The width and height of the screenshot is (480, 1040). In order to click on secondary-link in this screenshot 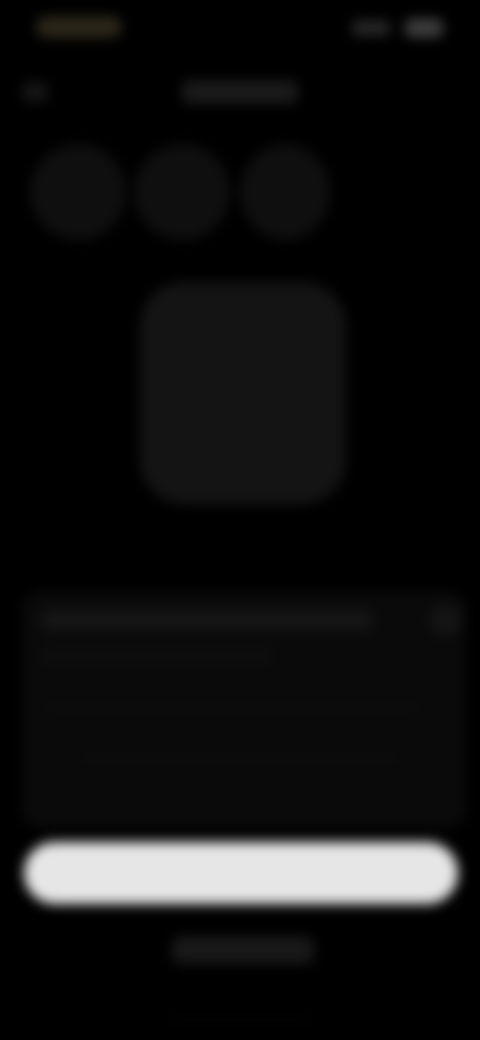, I will do `click(243, 950)`.